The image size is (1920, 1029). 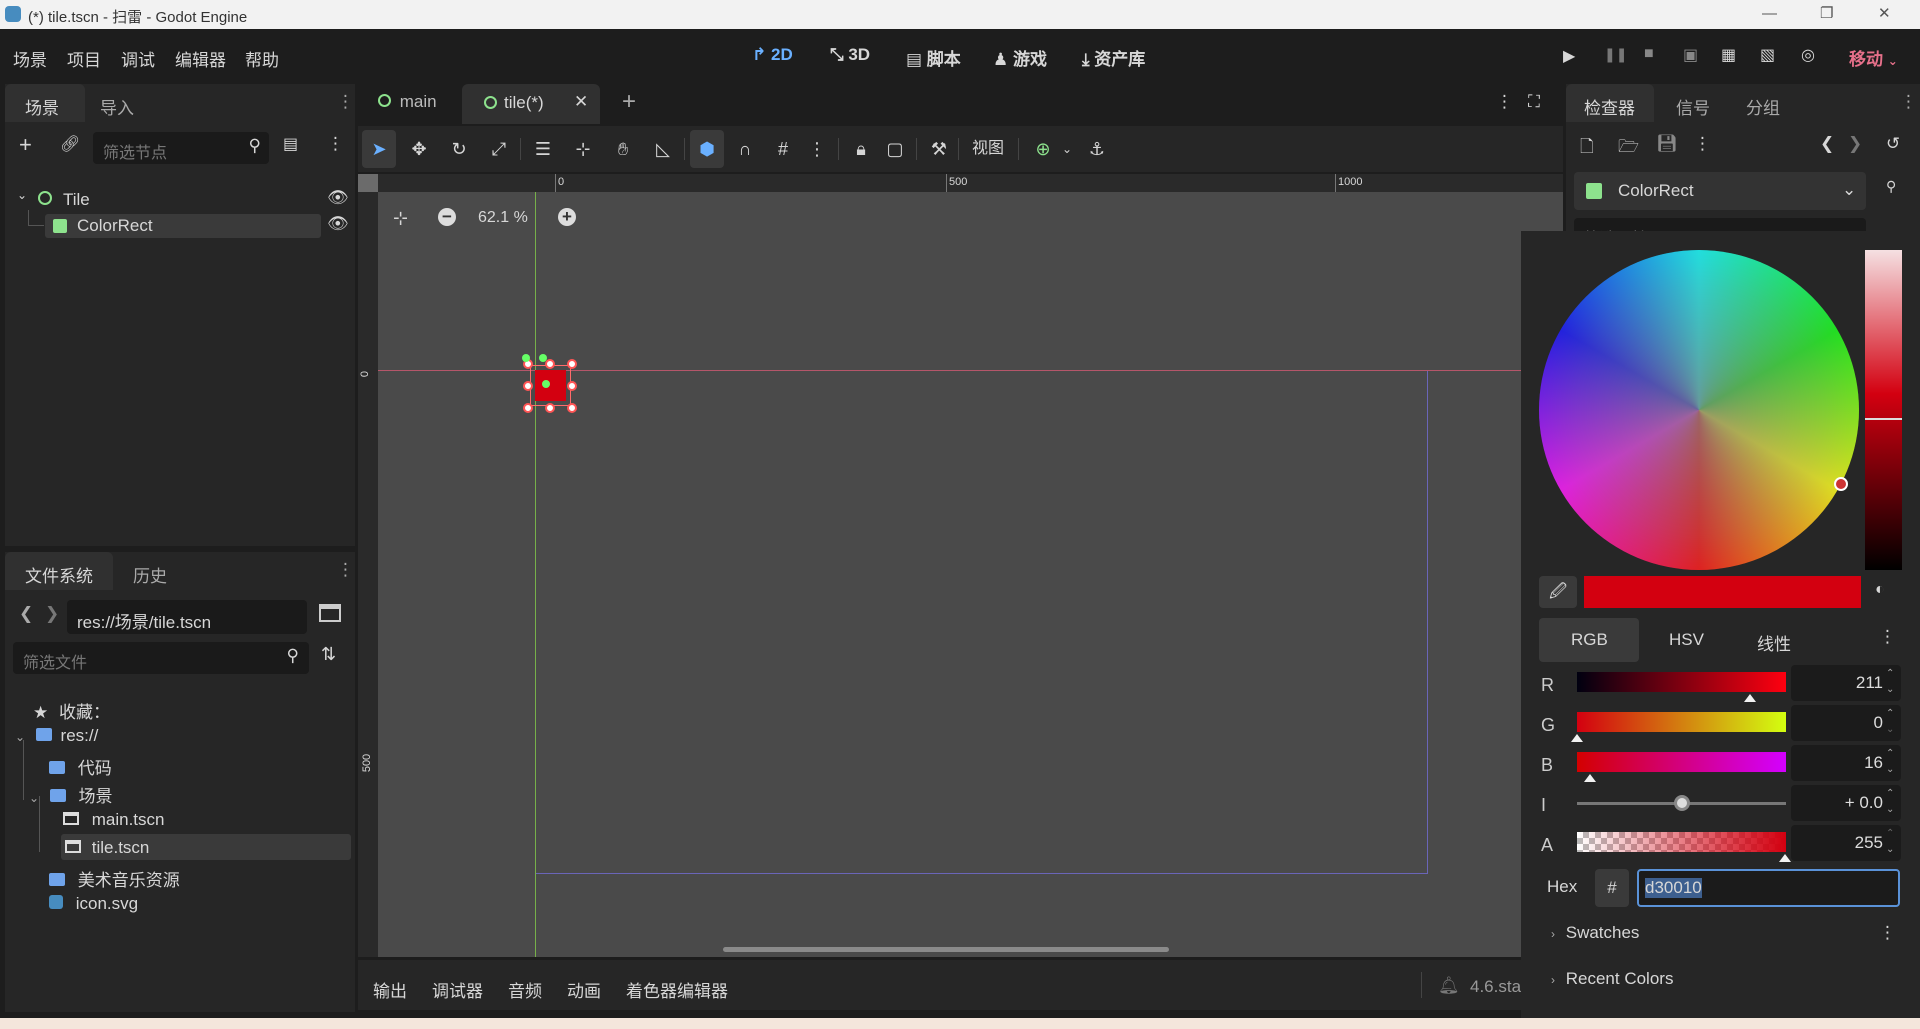 What do you see at coordinates (663, 149) in the screenshot?
I see `ruler-mode-icon: ◺` at bounding box center [663, 149].